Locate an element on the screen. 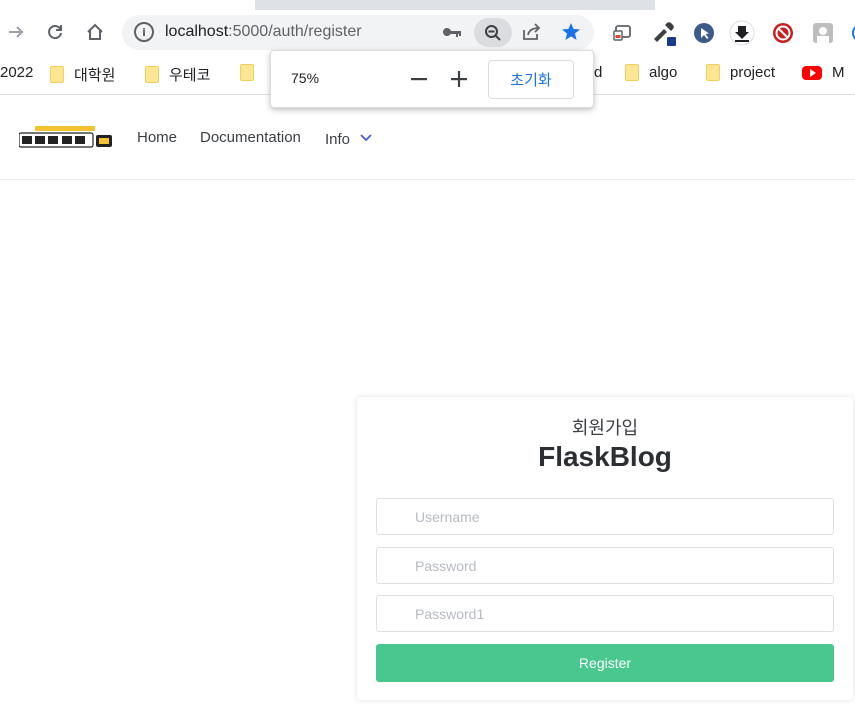  nav-home: Home is located at coordinates (157, 137).